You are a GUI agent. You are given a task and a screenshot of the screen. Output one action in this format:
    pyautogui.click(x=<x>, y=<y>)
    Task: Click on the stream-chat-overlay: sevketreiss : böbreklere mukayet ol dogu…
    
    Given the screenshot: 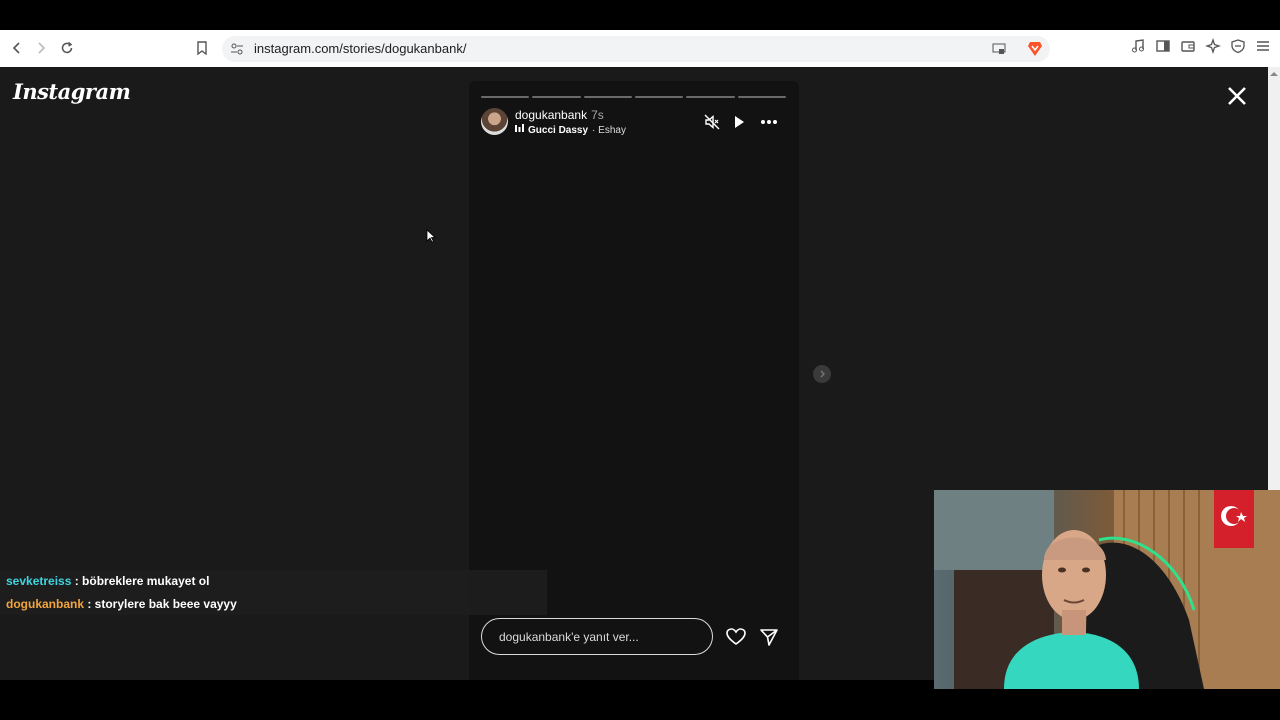 What is the action you would take?
    pyautogui.click(x=273, y=592)
    